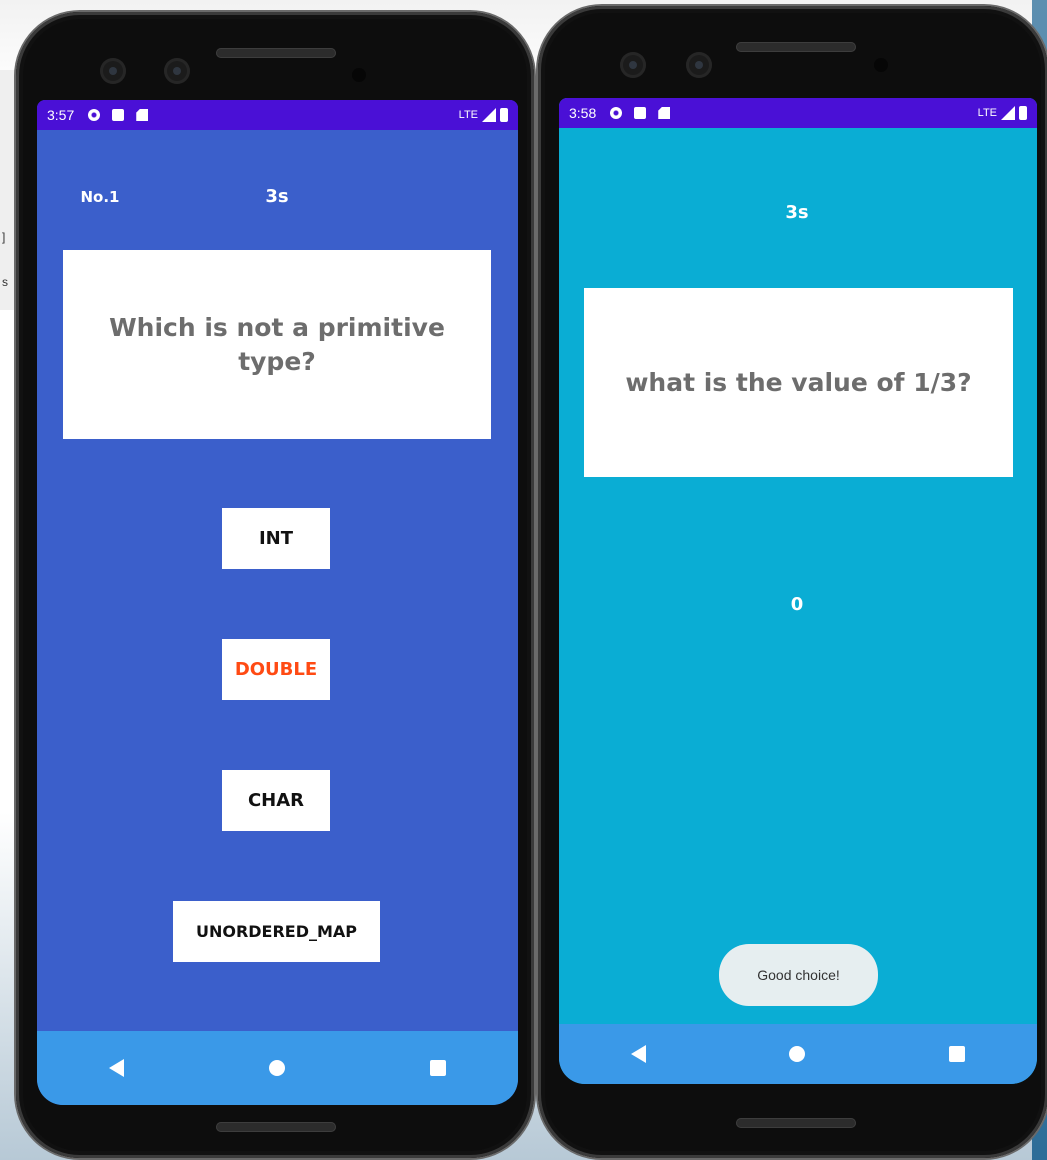  I want to click on option-button-int: INT, so click(276, 538).